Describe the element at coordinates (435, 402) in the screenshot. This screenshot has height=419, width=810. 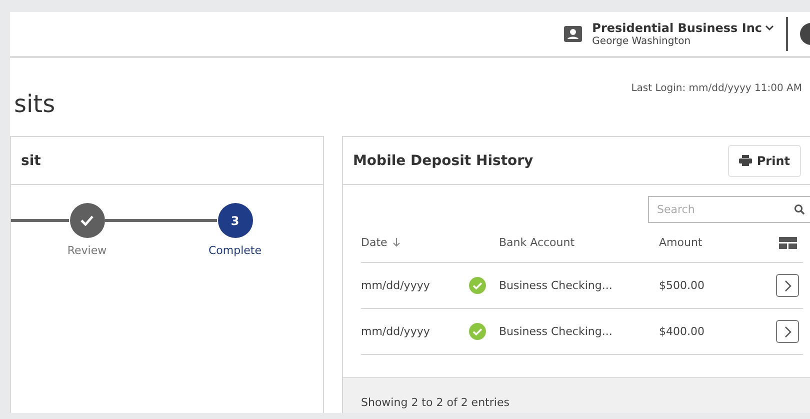
I see `entries-count: Showing 2 to 2 of 2 entries` at that location.